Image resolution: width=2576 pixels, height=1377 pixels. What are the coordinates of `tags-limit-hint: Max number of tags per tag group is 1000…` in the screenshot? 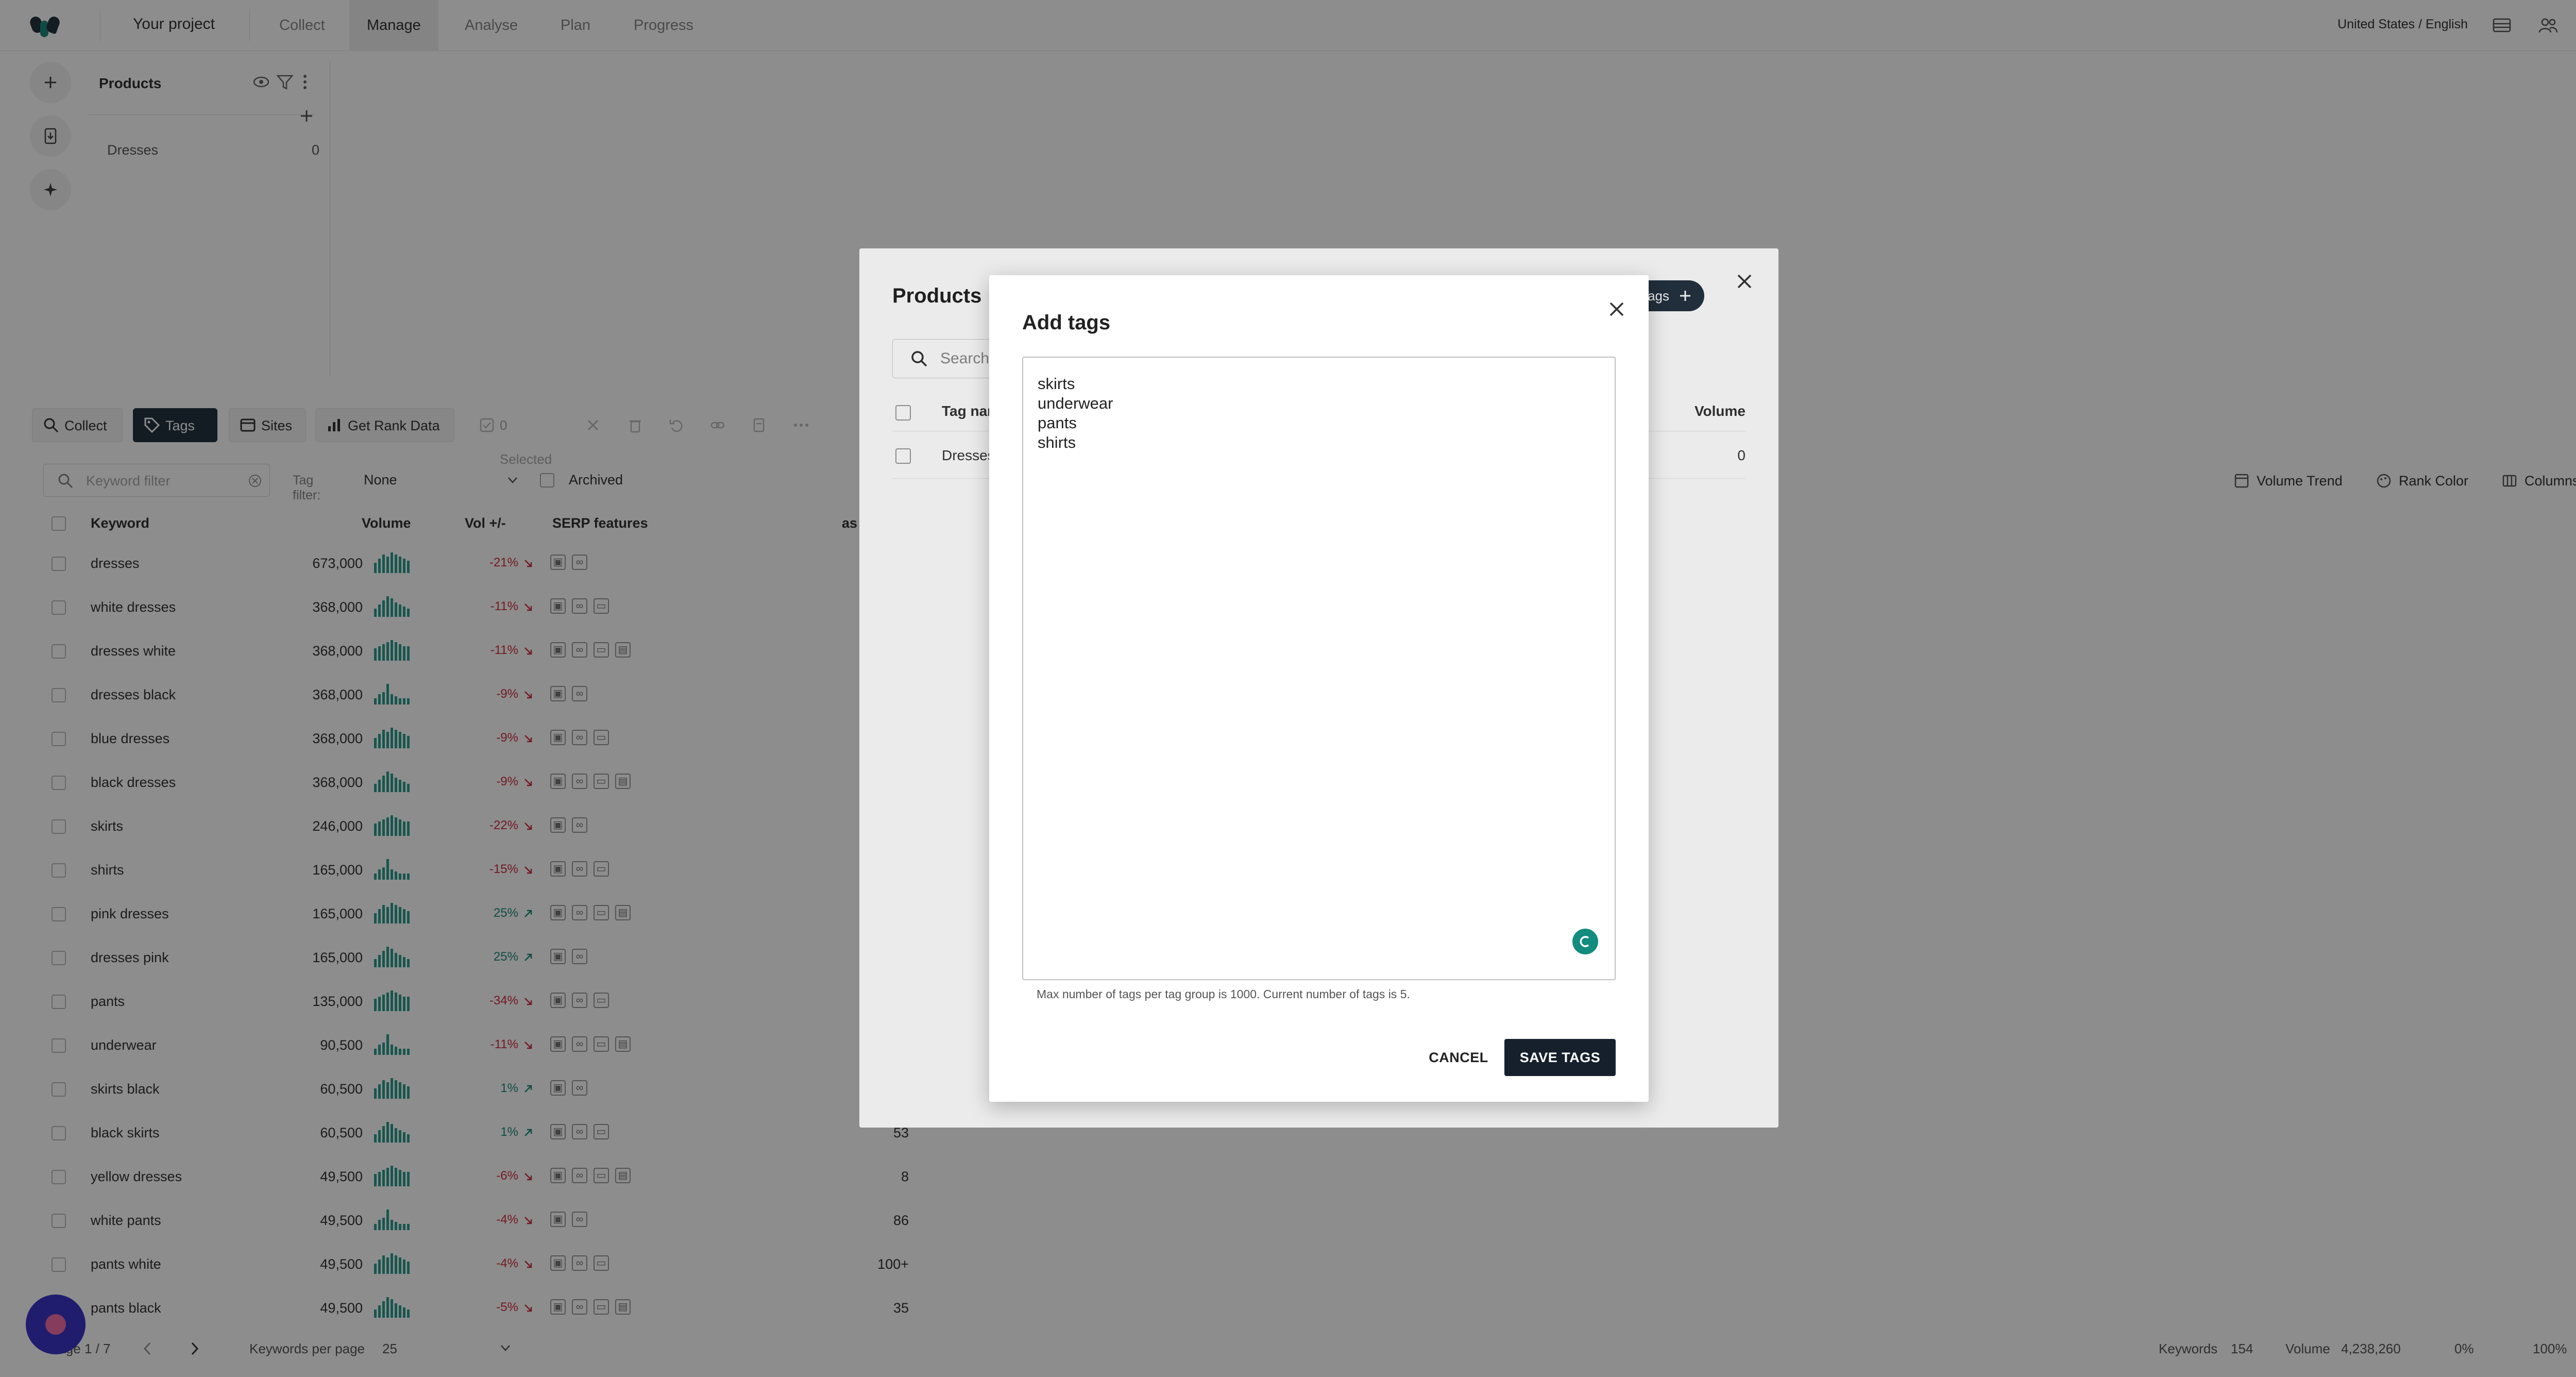 It's located at (1223, 994).